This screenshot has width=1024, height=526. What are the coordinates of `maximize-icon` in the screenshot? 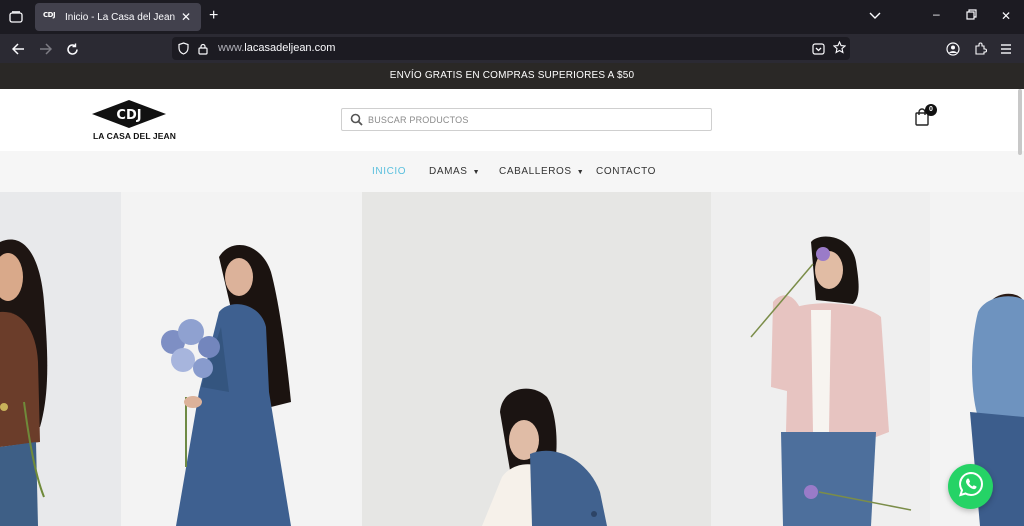 It's located at (971, 16).